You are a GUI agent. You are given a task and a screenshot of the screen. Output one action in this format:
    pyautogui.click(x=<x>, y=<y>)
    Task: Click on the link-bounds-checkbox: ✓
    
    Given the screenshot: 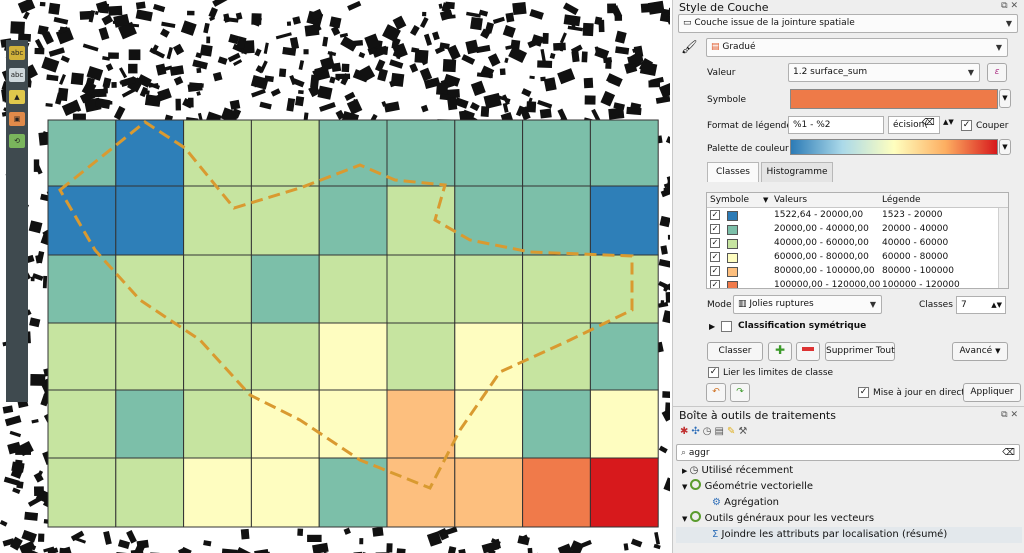 What is the action you would take?
    pyautogui.click(x=713, y=372)
    